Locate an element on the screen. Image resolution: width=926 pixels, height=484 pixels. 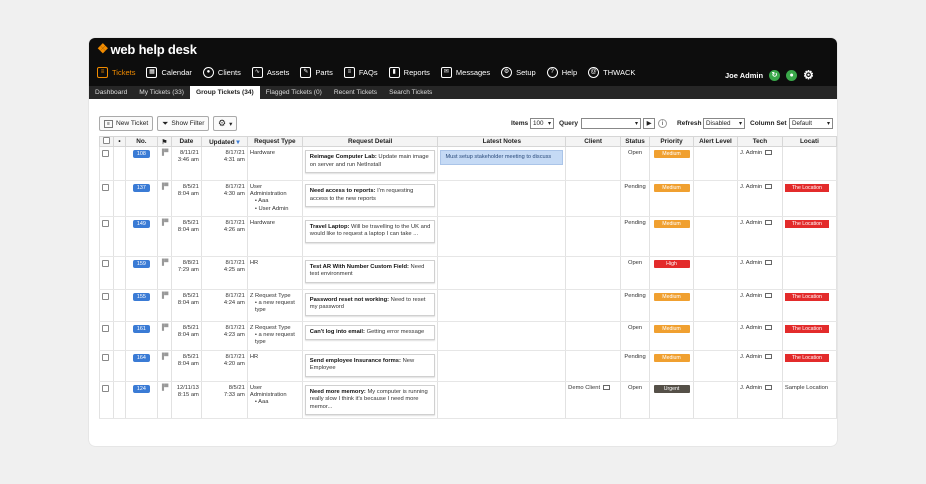
col-tech: Tech is located at coordinates (759, 141).